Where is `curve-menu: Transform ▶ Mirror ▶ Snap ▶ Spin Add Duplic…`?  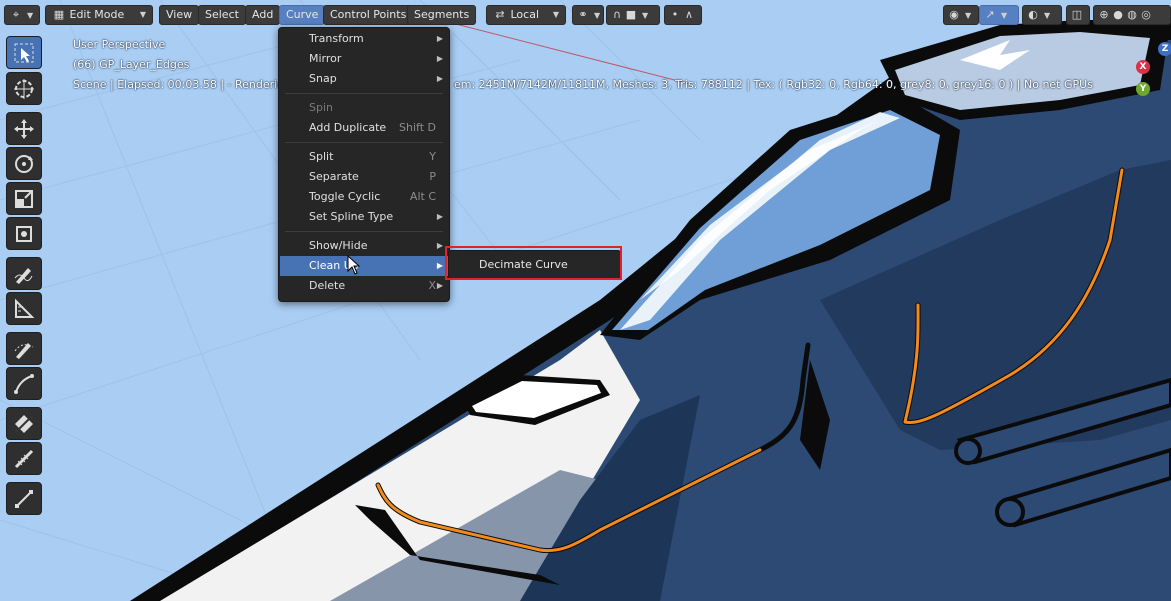
curve-menu: Transform ▶ Mirror ▶ Snap ▶ Spin Add Duplic… is located at coordinates (364, 164).